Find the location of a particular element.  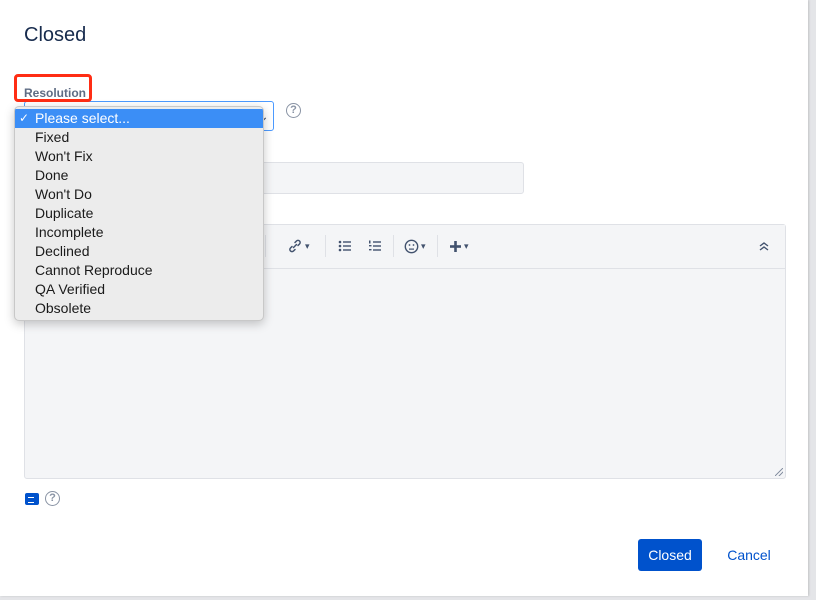

dropdown-option: Cannot Reproduce is located at coordinates (139, 270).